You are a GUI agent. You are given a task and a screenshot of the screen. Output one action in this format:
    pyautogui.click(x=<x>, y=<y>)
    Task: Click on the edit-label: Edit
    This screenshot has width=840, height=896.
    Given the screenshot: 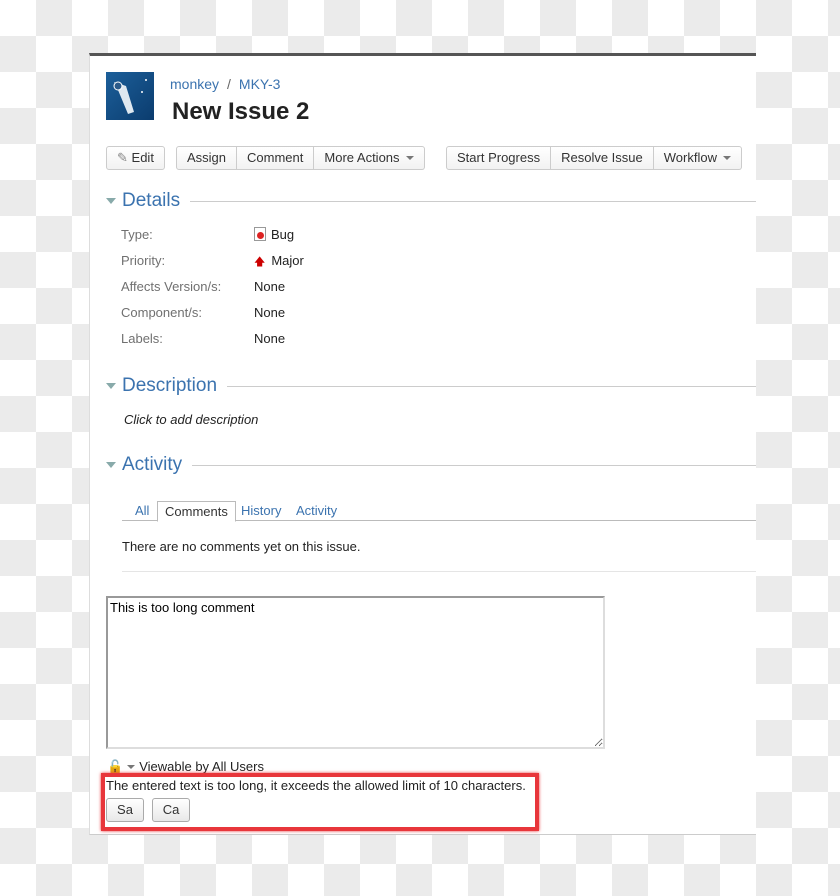 What is the action you would take?
    pyautogui.click(x=142, y=157)
    